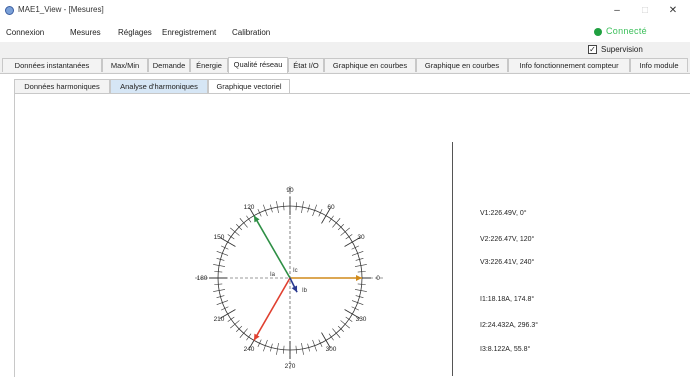  I want to click on ia-label: Ia, so click(273, 275).